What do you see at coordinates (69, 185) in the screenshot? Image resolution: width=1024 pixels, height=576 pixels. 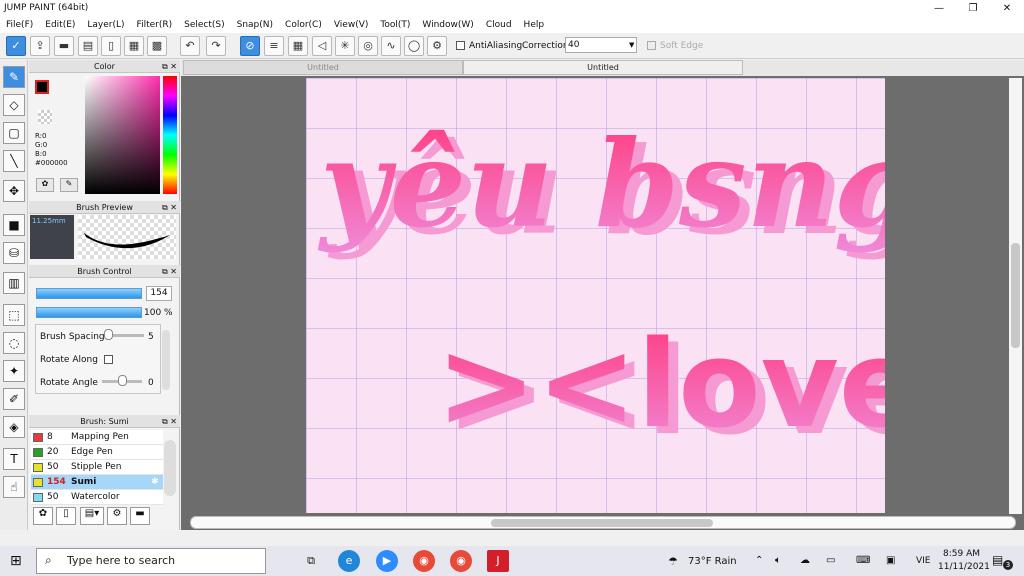 I see `eyedropper-icon: ✎` at bounding box center [69, 185].